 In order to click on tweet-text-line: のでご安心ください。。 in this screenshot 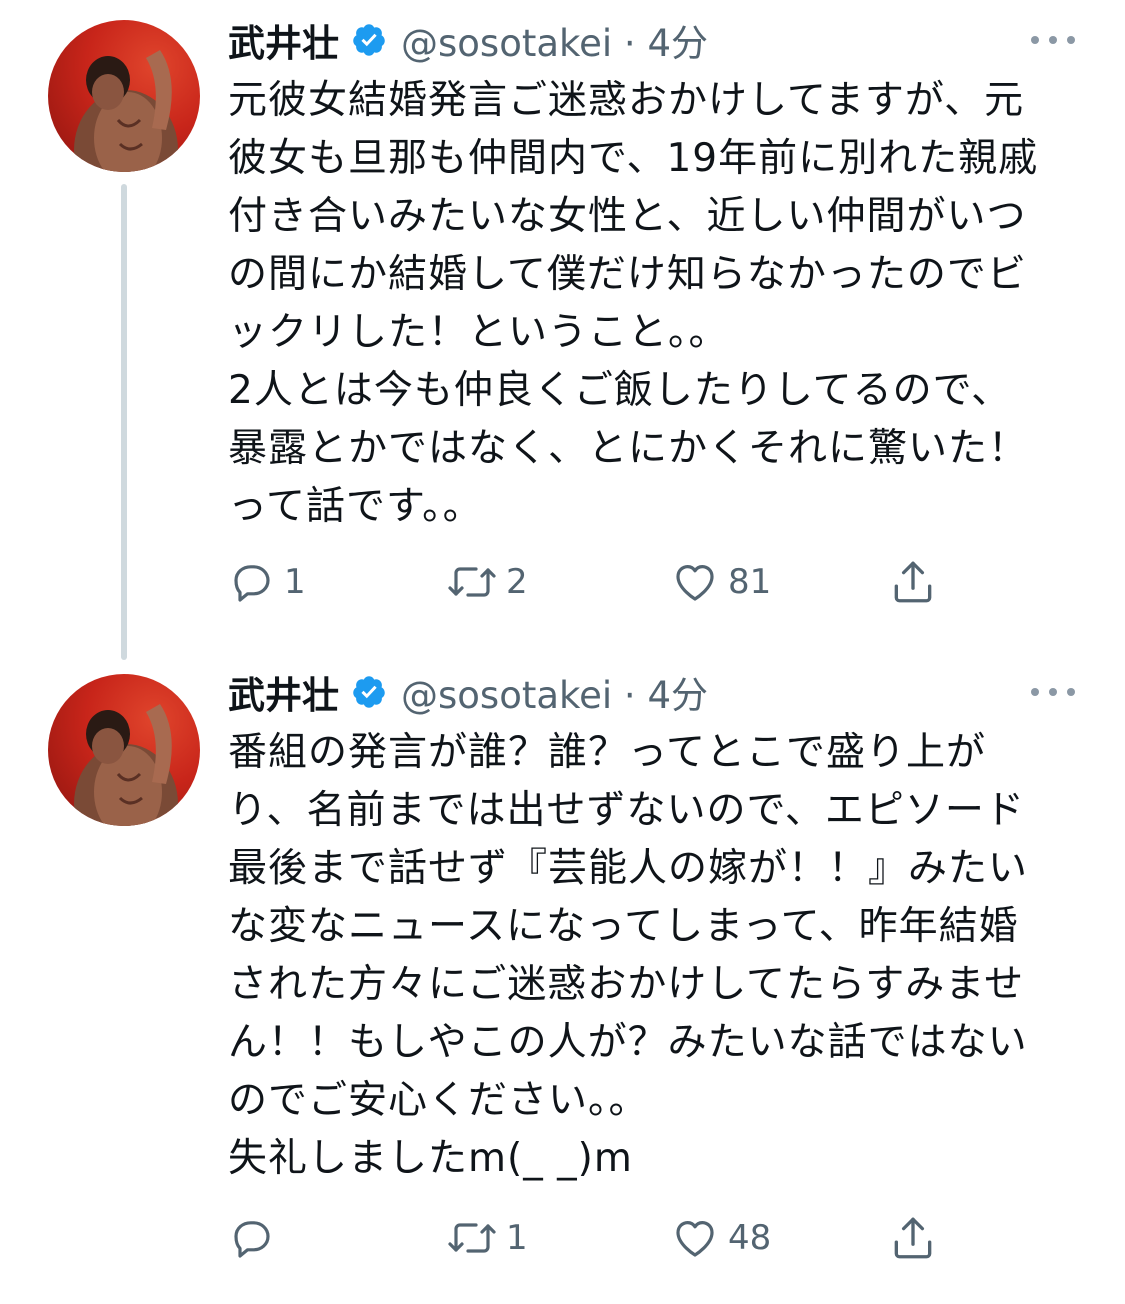, I will do `click(438, 1100)`.